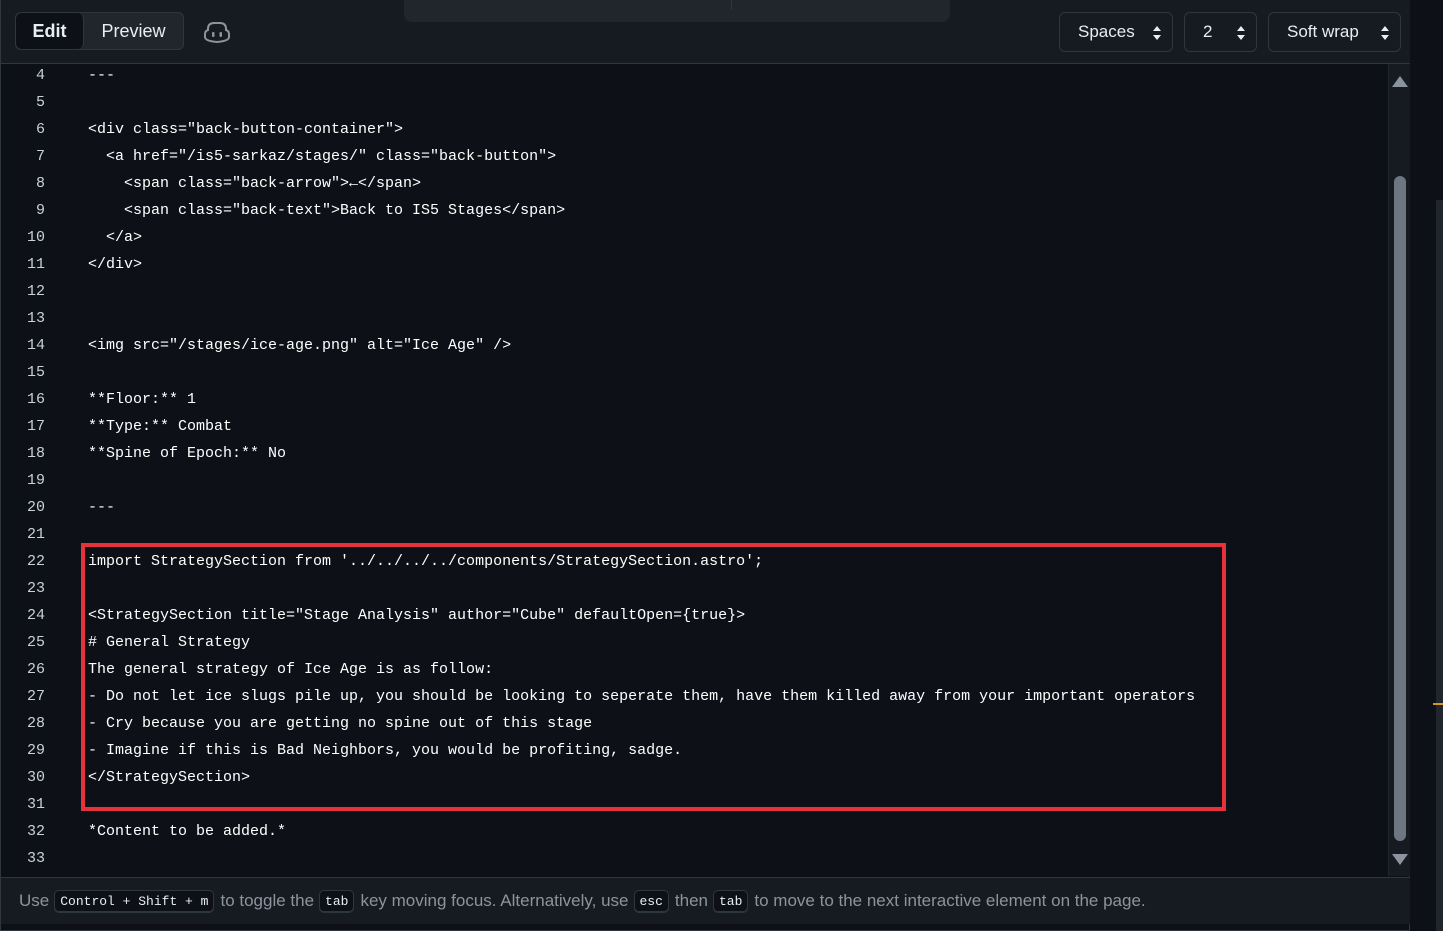  What do you see at coordinates (1400, 859) in the screenshot?
I see `scroll-down-icon` at bounding box center [1400, 859].